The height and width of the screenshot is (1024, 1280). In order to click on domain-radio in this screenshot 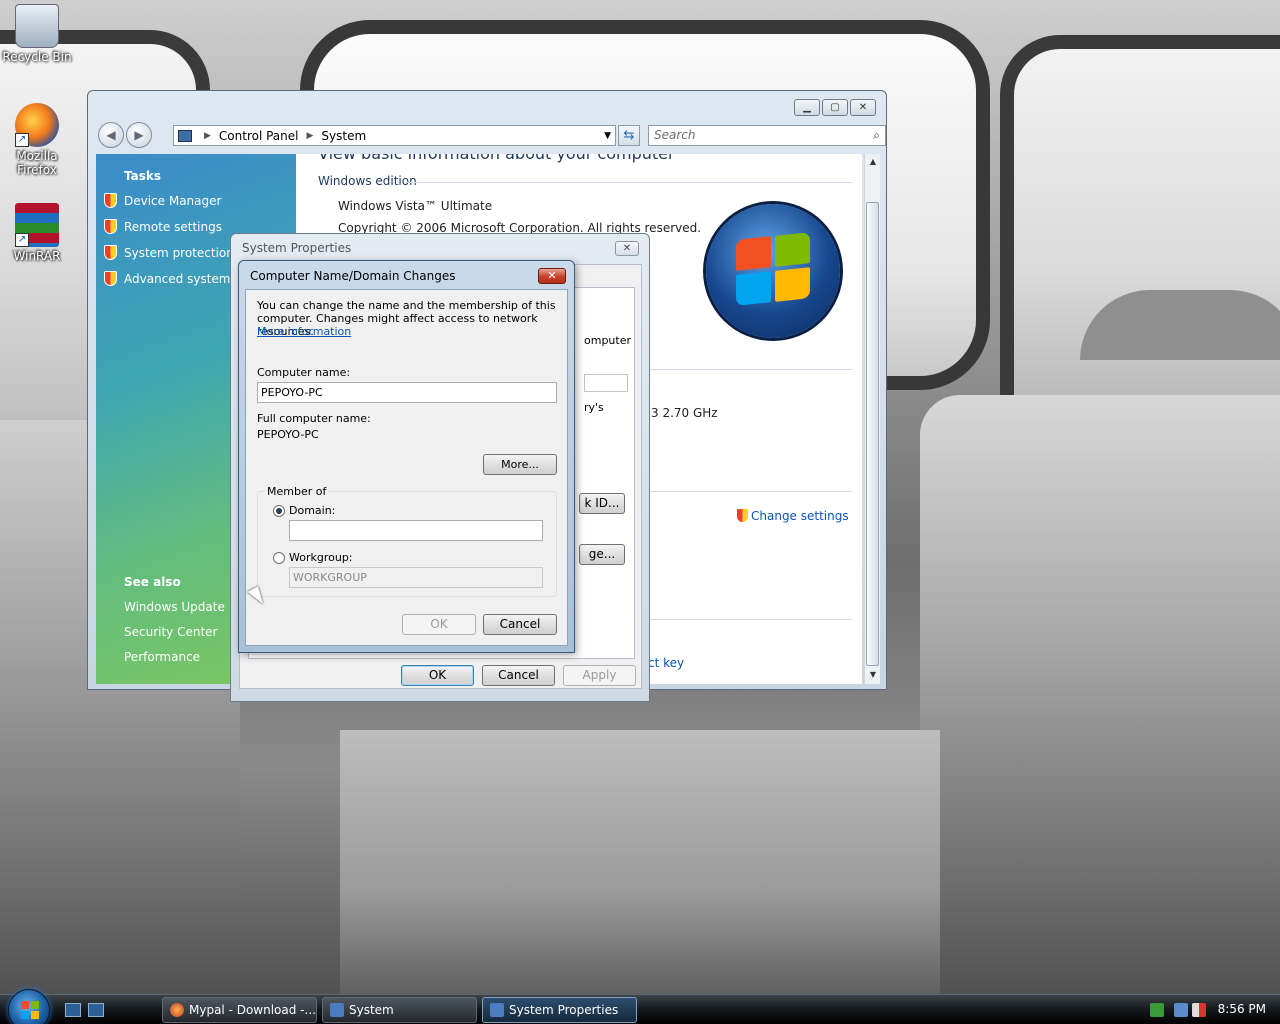, I will do `click(279, 511)`.